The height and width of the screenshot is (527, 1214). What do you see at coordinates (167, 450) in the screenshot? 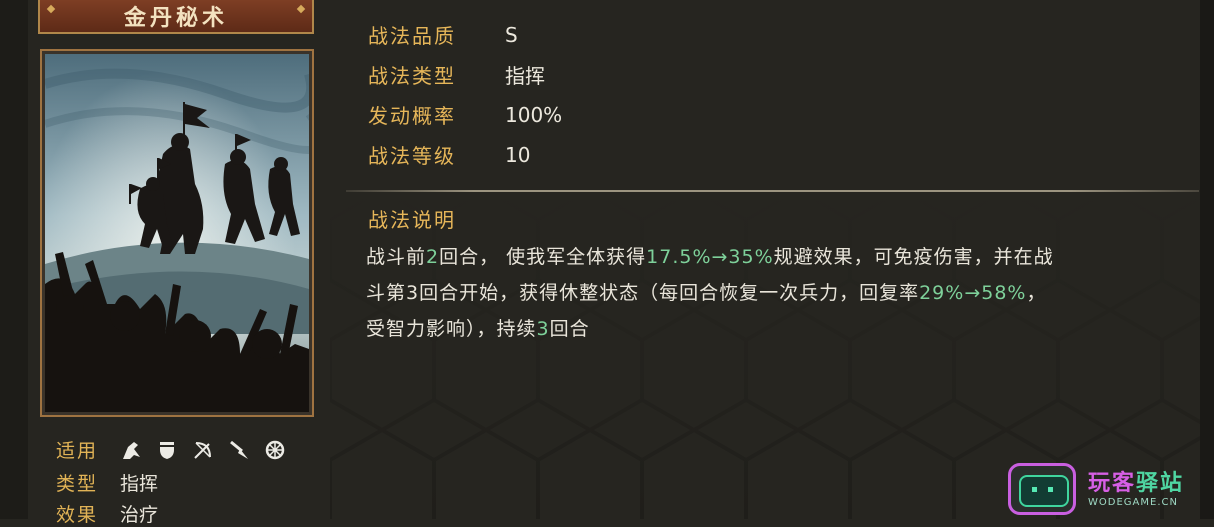
I see `shield-icon` at bounding box center [167, 450].